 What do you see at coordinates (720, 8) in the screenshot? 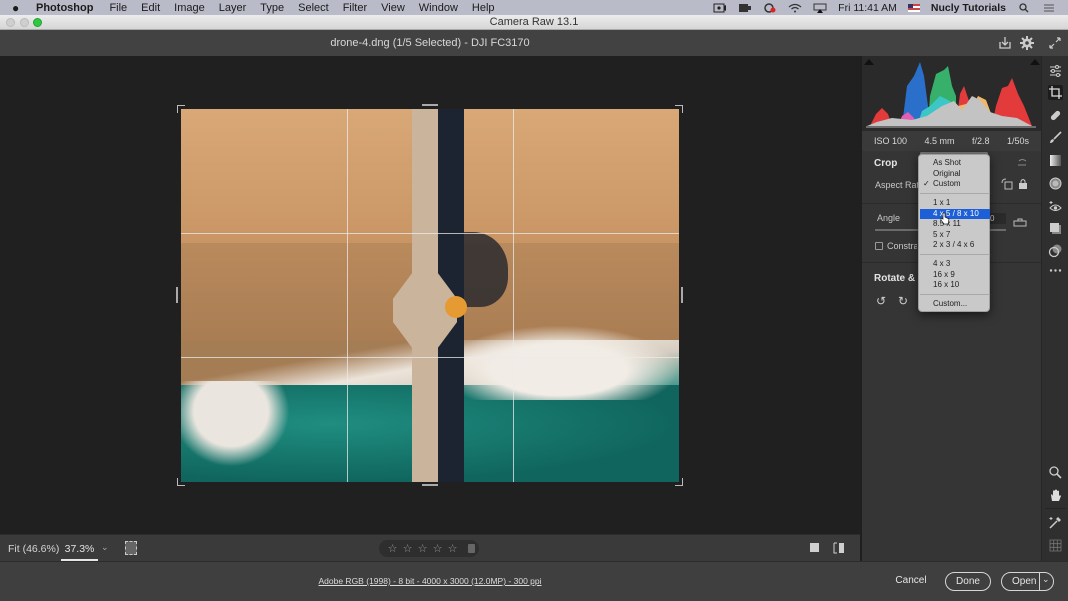
I see `screen-record-icon` at bounding box center [720, 8].